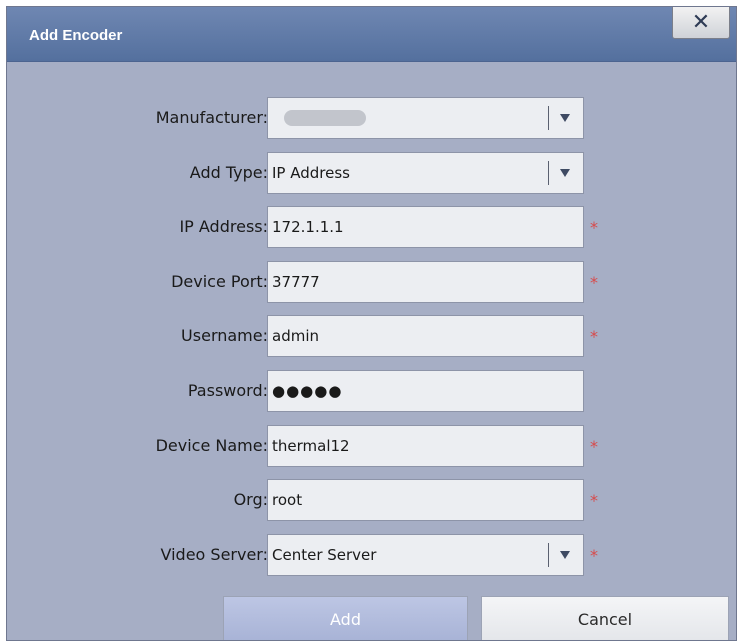  I want to click on manufacturer-row: Manufacturer:, so click(371, 118).